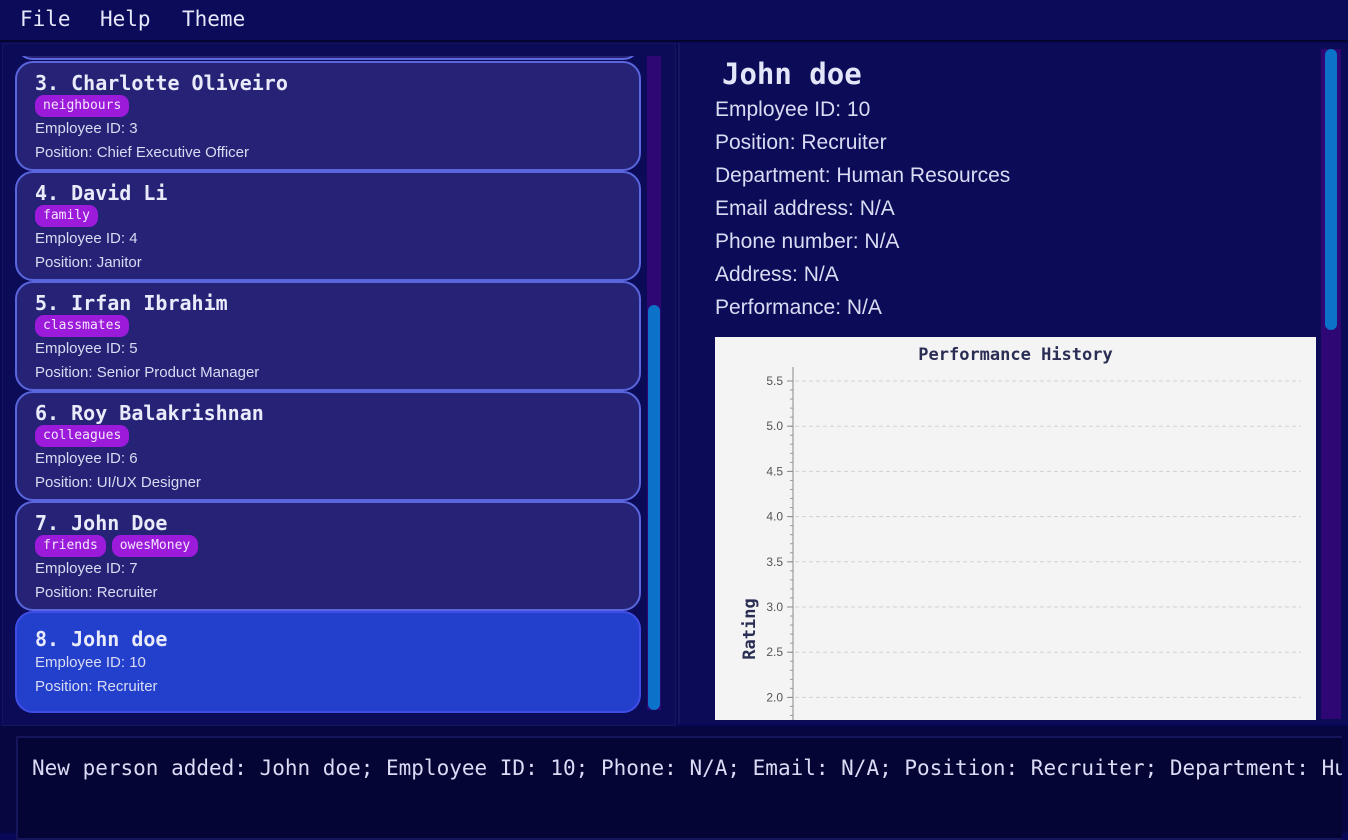 The image size is (1348, 840). I want to click on chart-tick-label: 4.0, so click(774, 517).